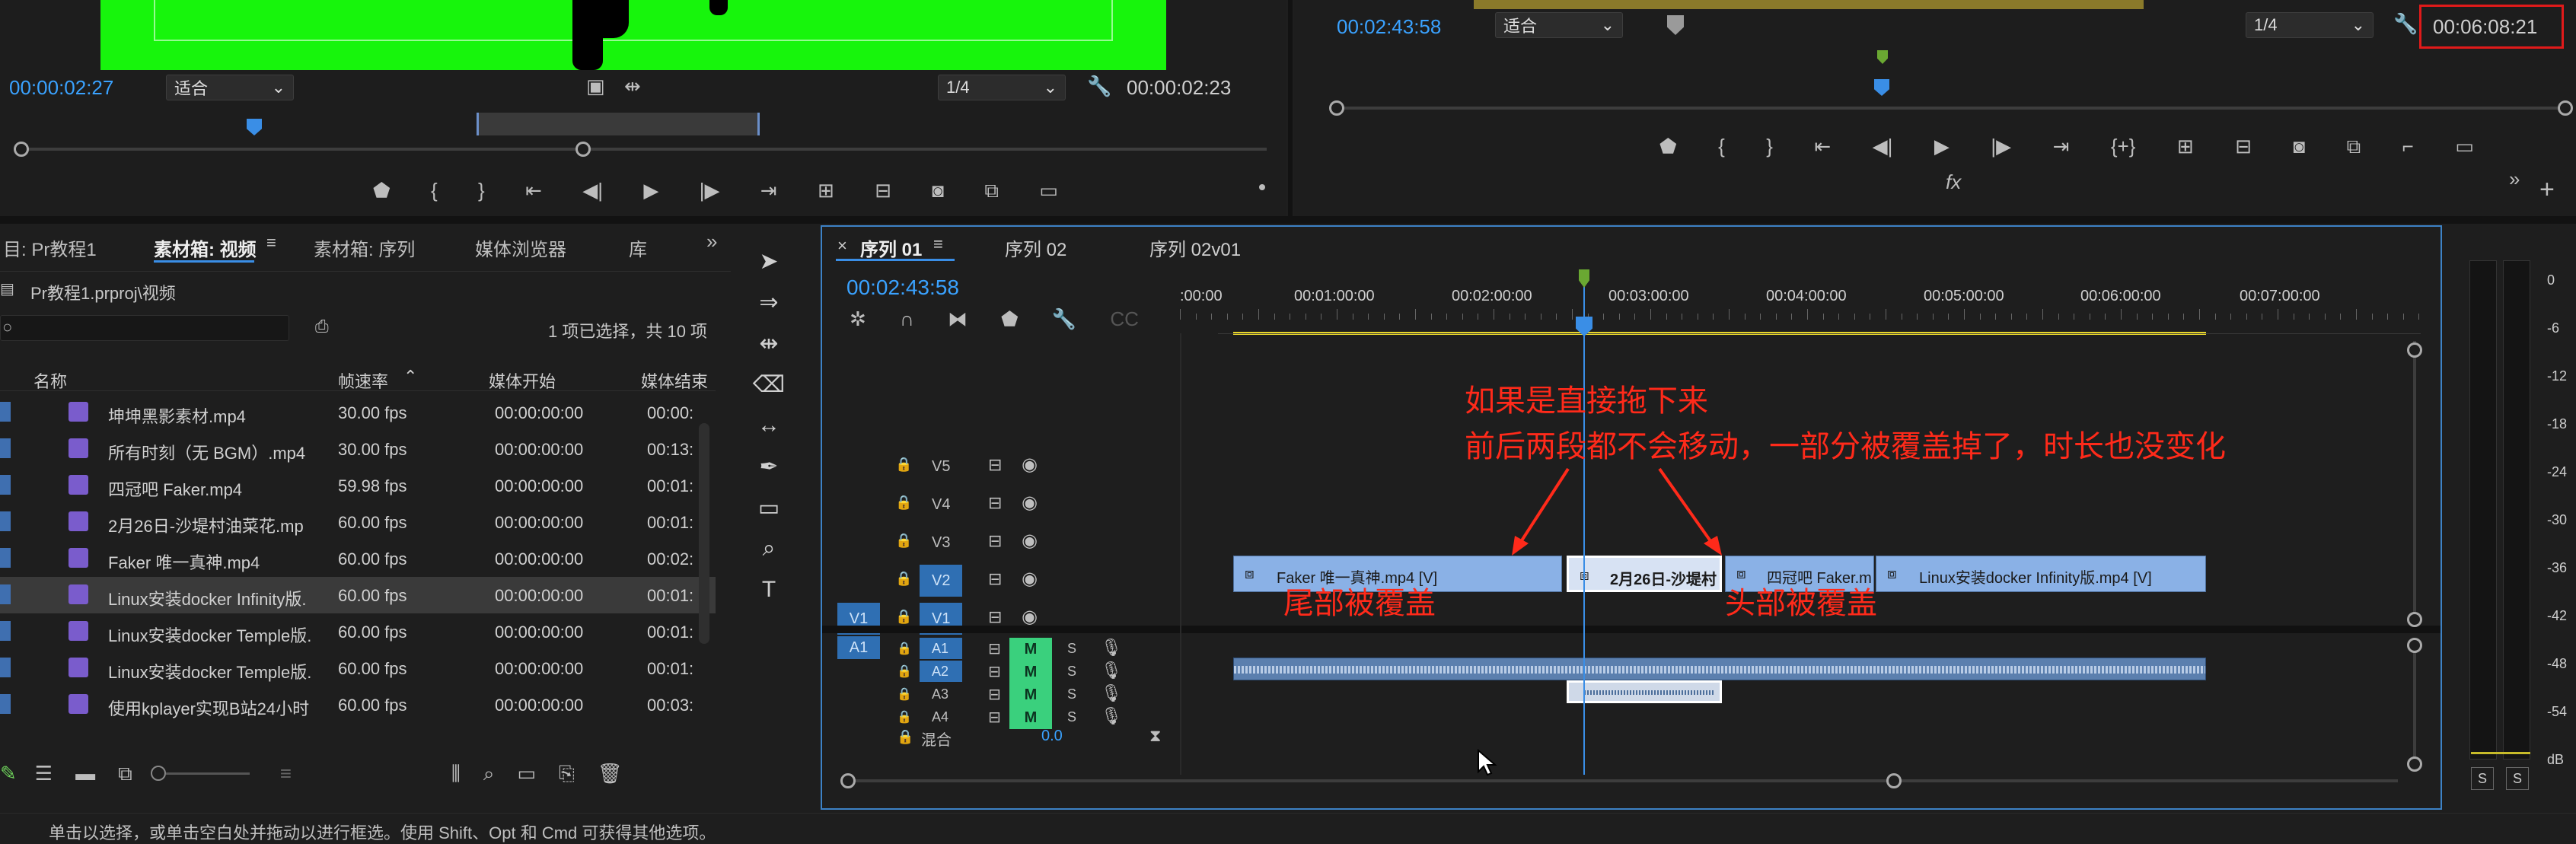 The image size is (2576, 844). What do you see at coordinates (1035, 247) in the screenshot?
I see `tab-sequence-02: 序列 02` at bounding box center [1035, 247].